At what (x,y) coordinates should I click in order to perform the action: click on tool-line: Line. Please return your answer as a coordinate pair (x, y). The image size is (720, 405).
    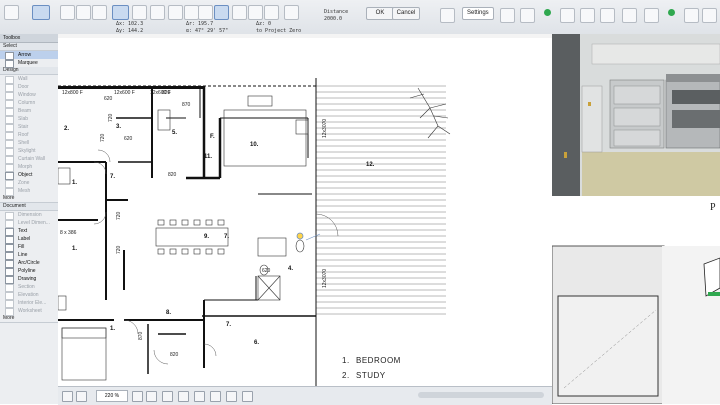
    Looking at the image, I should click on (29, 255).